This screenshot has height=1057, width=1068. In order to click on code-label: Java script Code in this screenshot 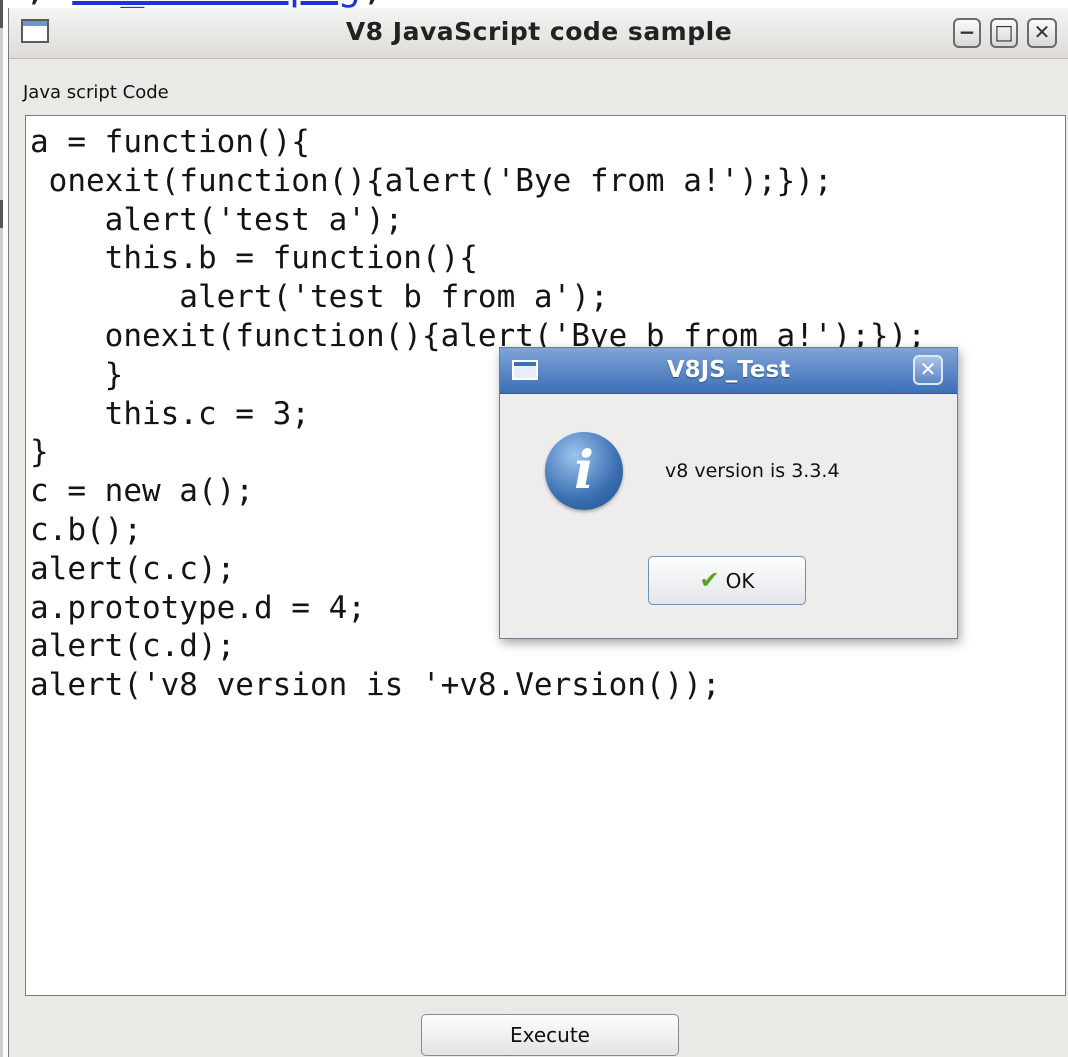, I will do `click(96, 92)`.